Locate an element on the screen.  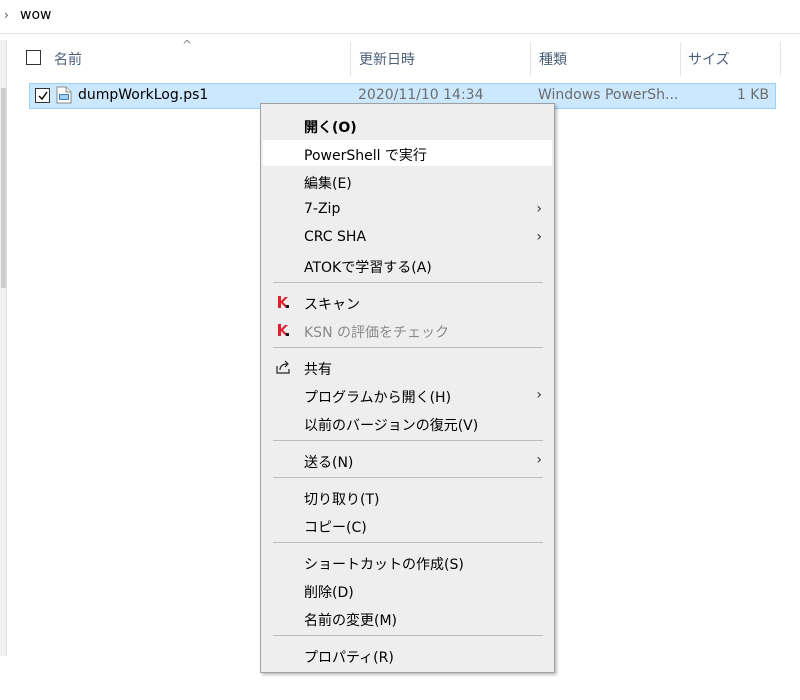
column-header-modified-label: 更新日時 is located at coordinates (387, 60).